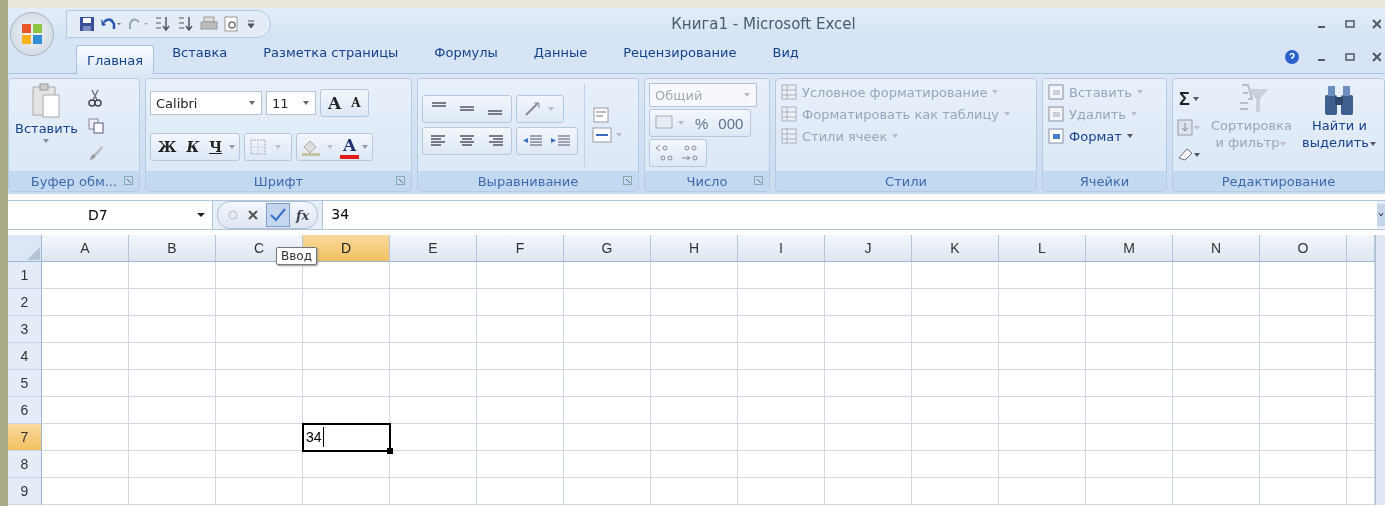 The image size is (1385, 506). Describe the element at coordinates (1339, 125) in the screenshot. I see `editing-button: Найти и выделить` at that location.